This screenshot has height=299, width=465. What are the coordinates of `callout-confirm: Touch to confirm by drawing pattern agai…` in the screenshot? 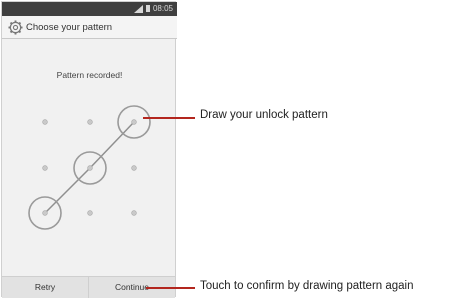 It's located at (307, 286).